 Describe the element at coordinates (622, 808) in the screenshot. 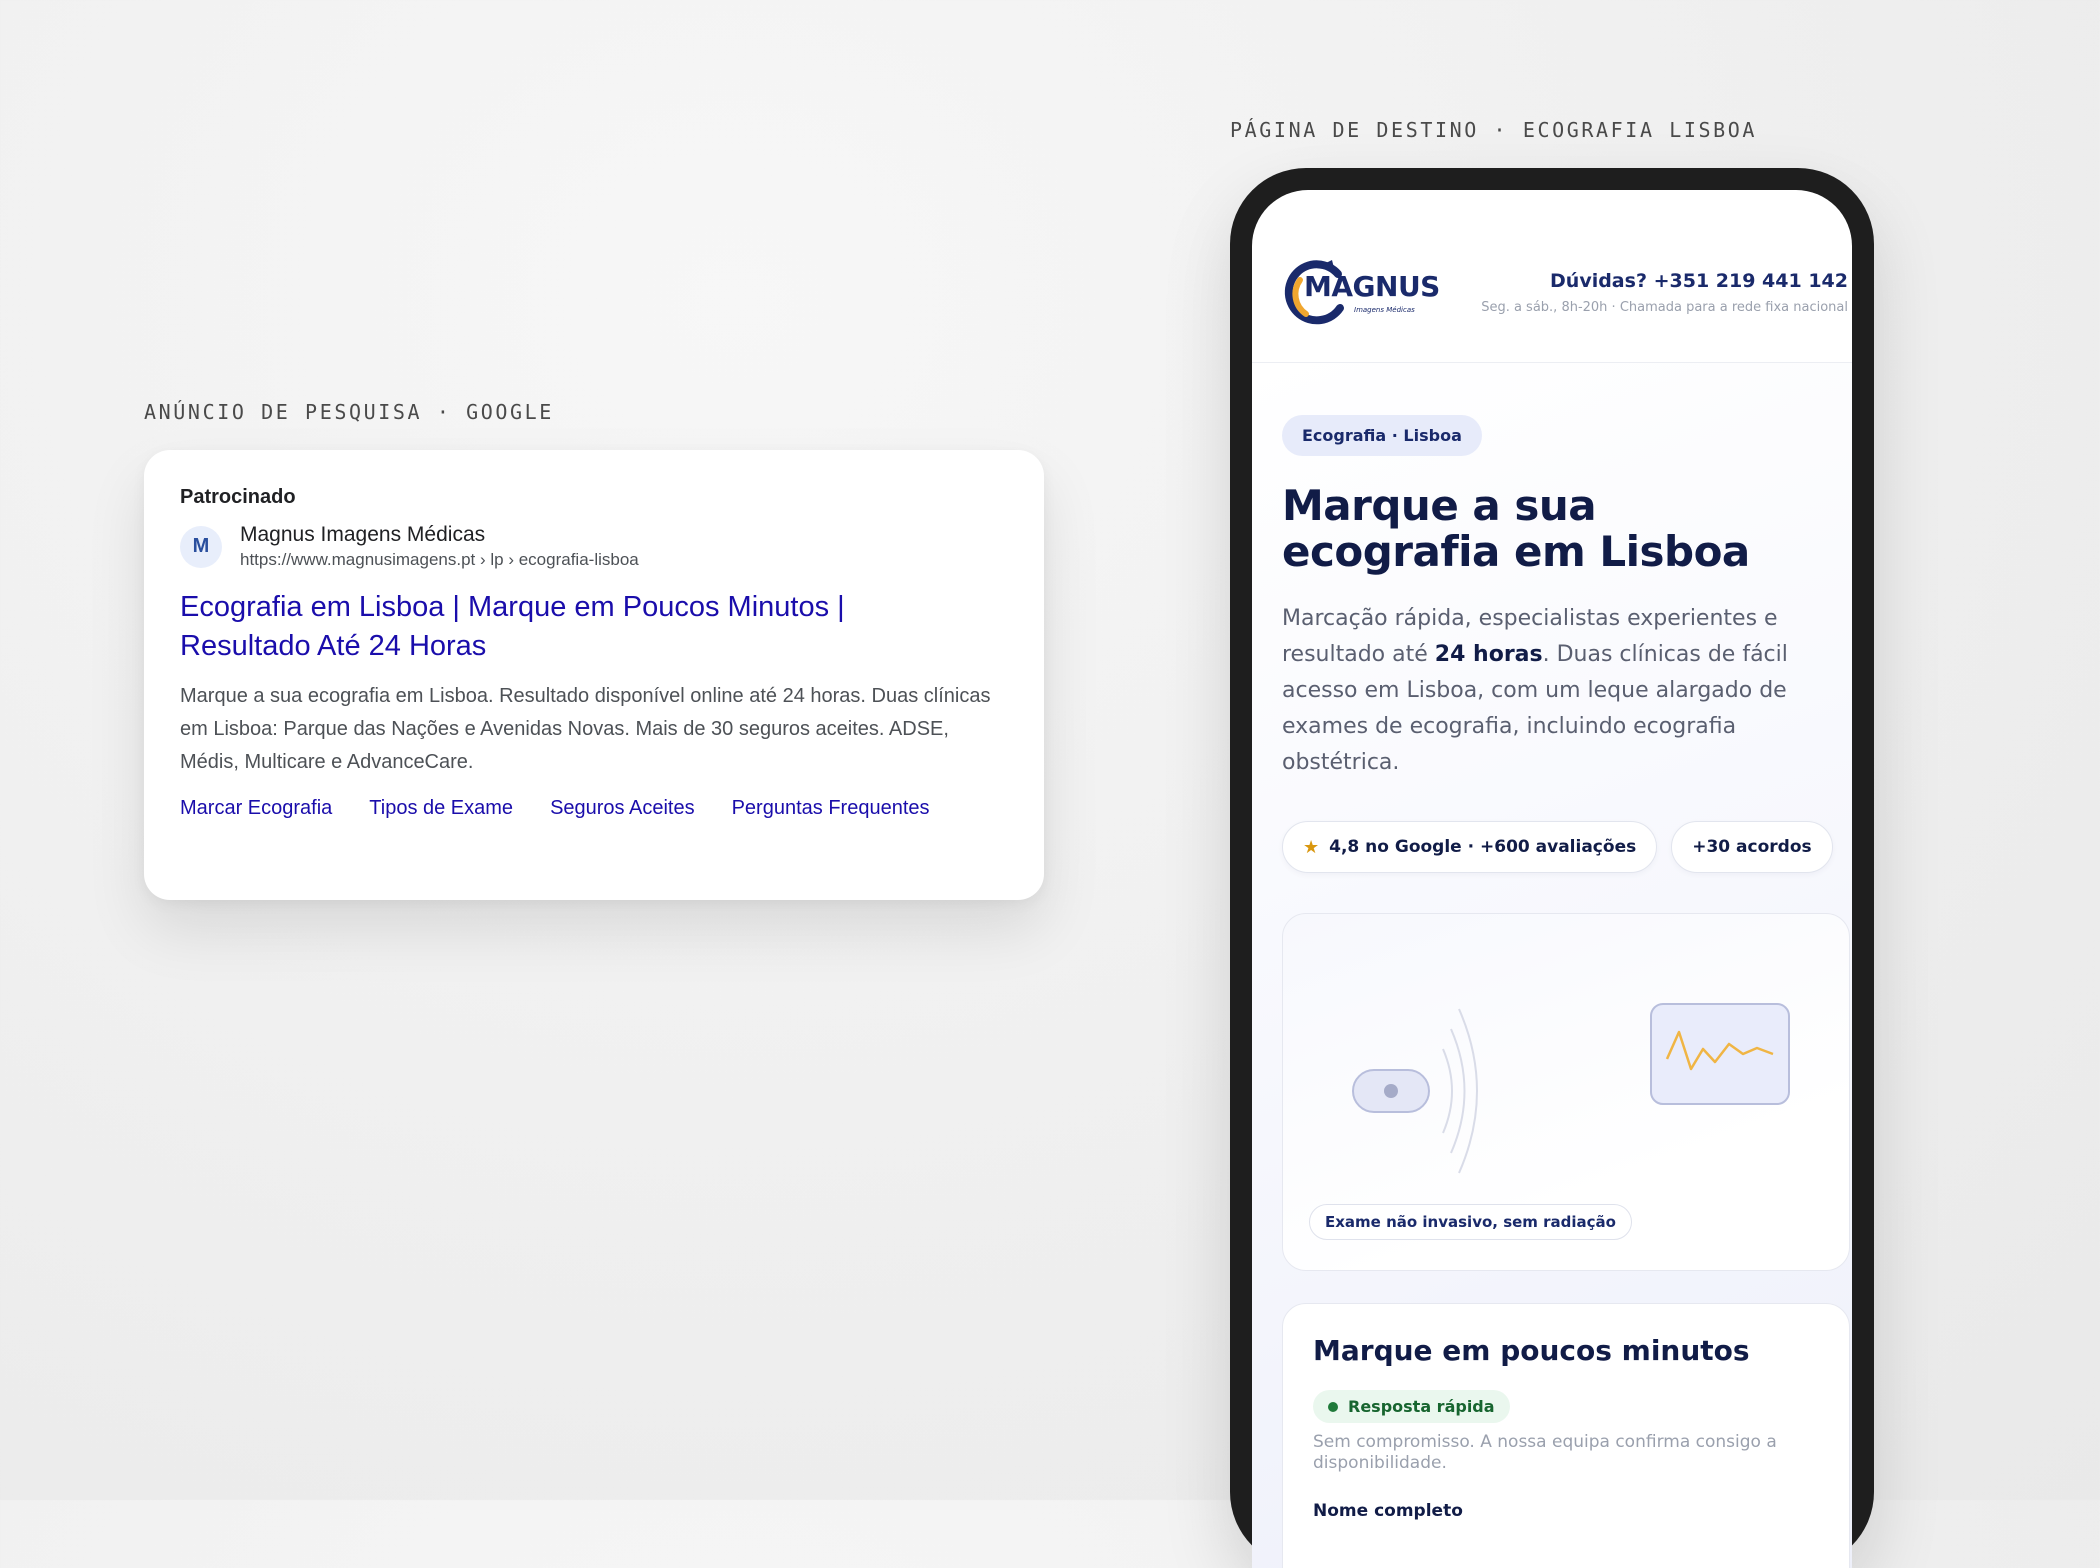

I see `sitelink-seguros-aceites: Seguros Aceites` at that location.